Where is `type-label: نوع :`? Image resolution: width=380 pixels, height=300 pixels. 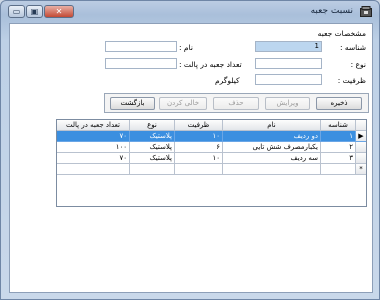
type-label: نوع : is located at coordinates (358, 64).